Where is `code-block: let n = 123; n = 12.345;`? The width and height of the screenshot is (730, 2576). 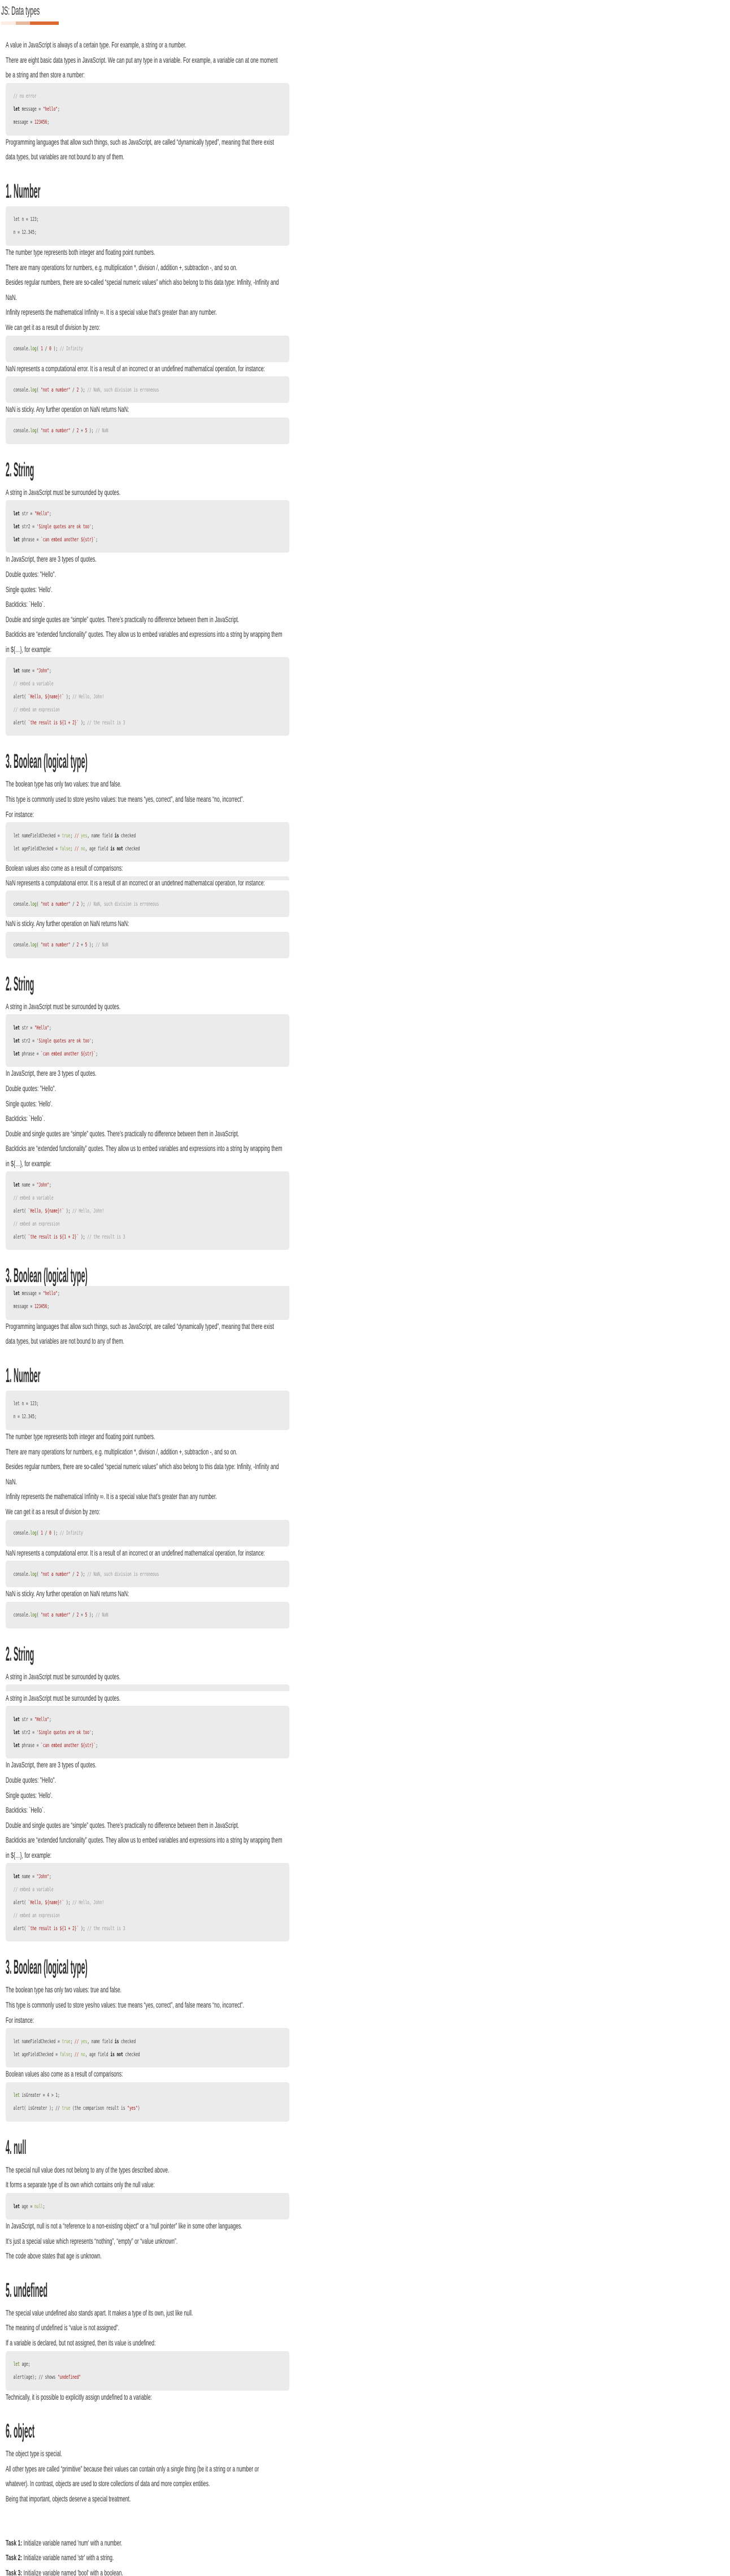 code-block: let n = 123; n = 12.345; is located at coordinates (148, 1410).